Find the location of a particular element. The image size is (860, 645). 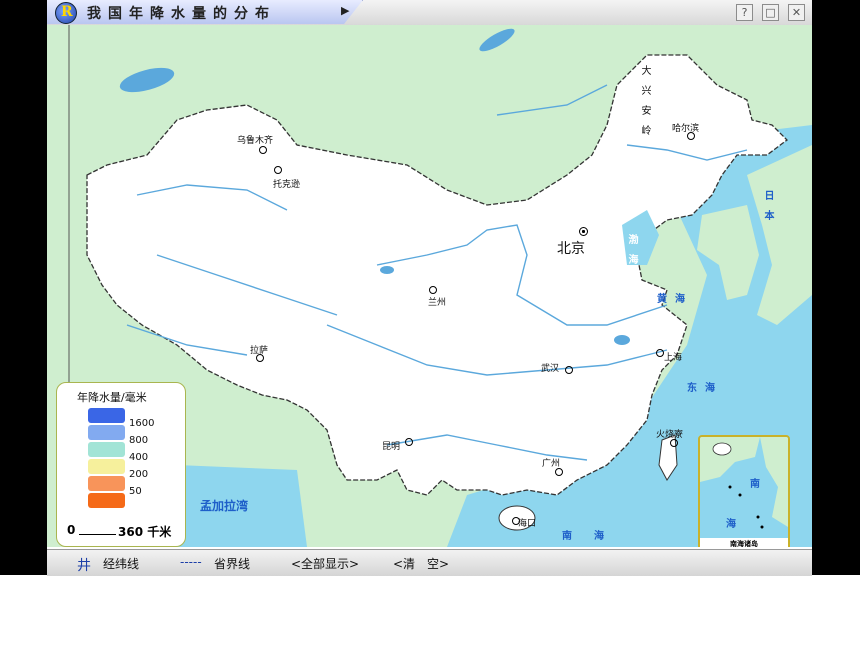

bottom-toolbar: 井 经纬线 ----- 省界线 <全部显示> <清 空> is located at coordinates (429, 562).